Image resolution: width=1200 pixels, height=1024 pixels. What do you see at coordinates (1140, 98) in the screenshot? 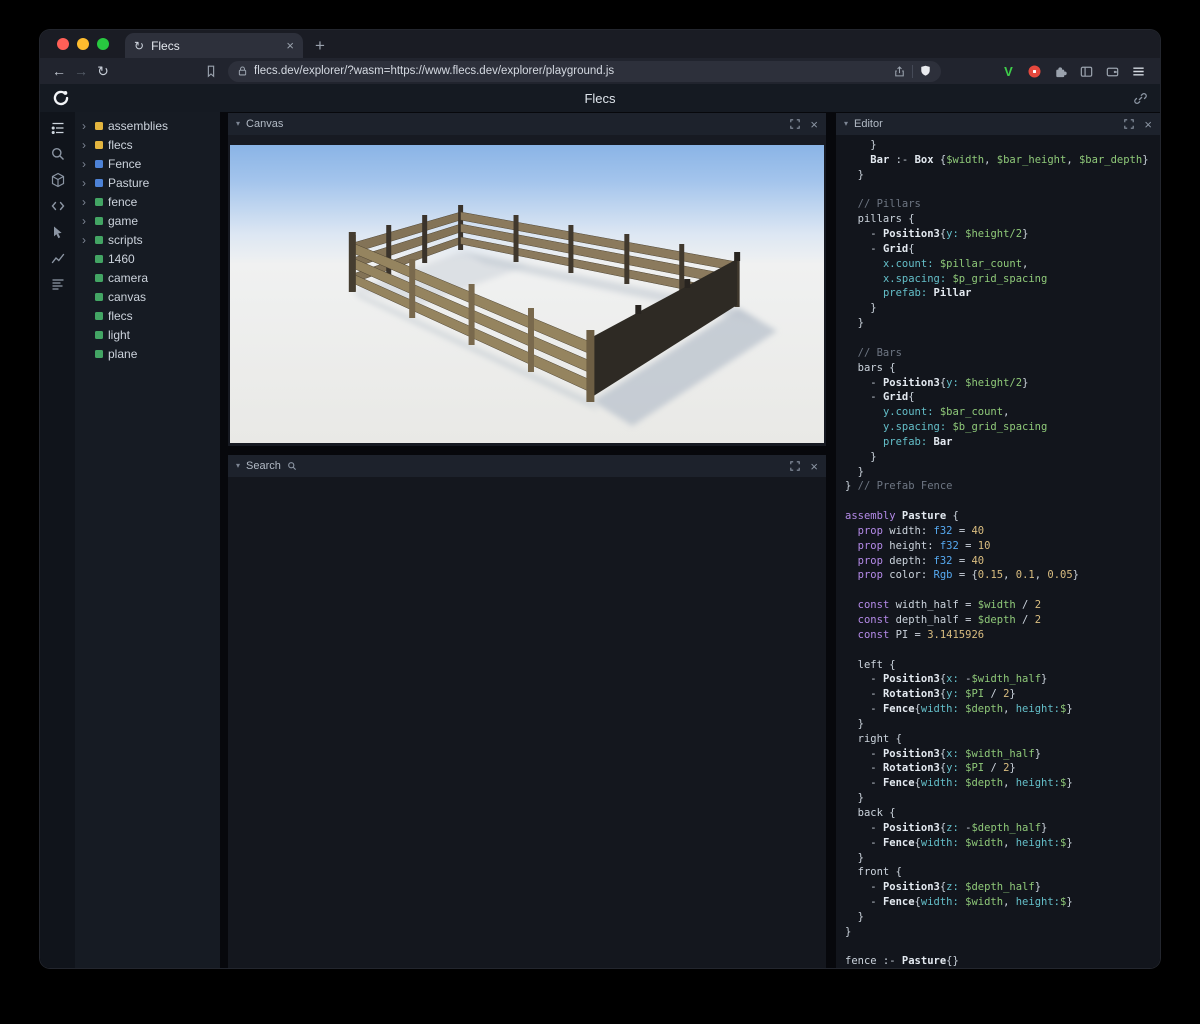
I see `share-link-icon` at bounding box center [1140, 98].